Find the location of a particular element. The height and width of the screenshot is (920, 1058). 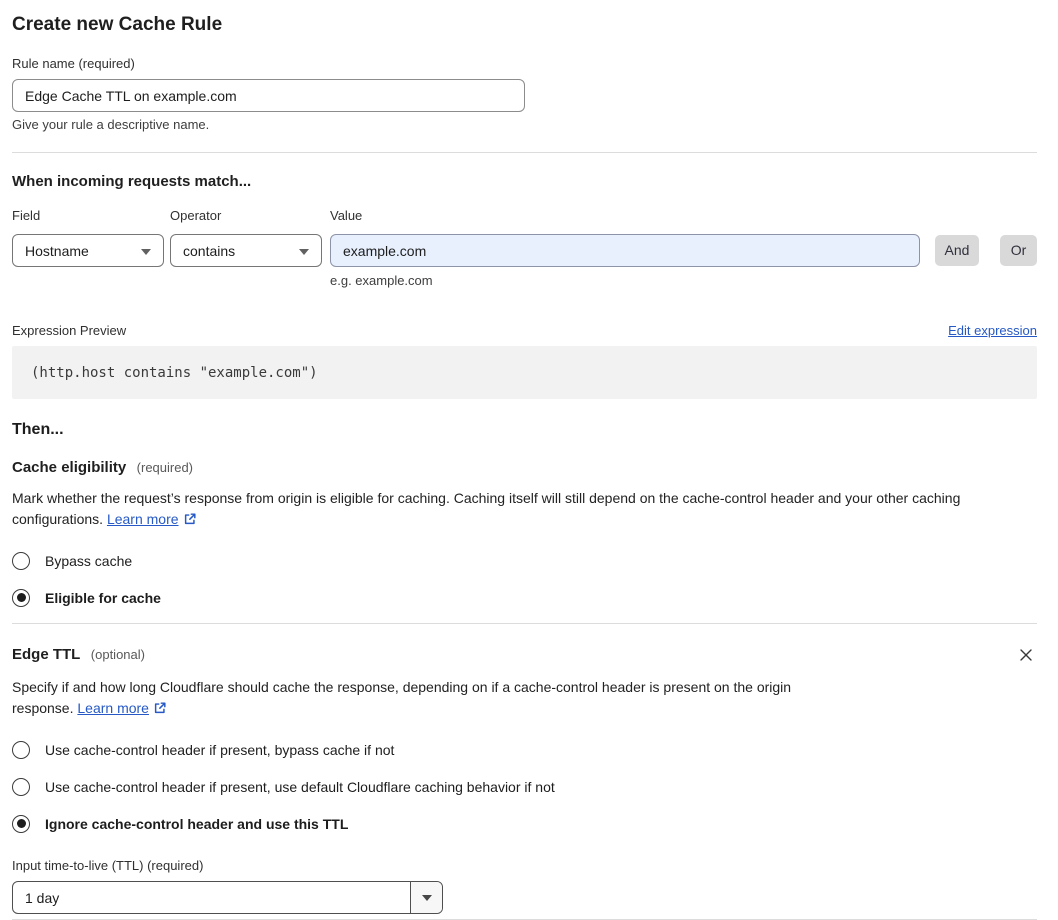

ttl-dropdown-button is located at coordinates (426, 897).